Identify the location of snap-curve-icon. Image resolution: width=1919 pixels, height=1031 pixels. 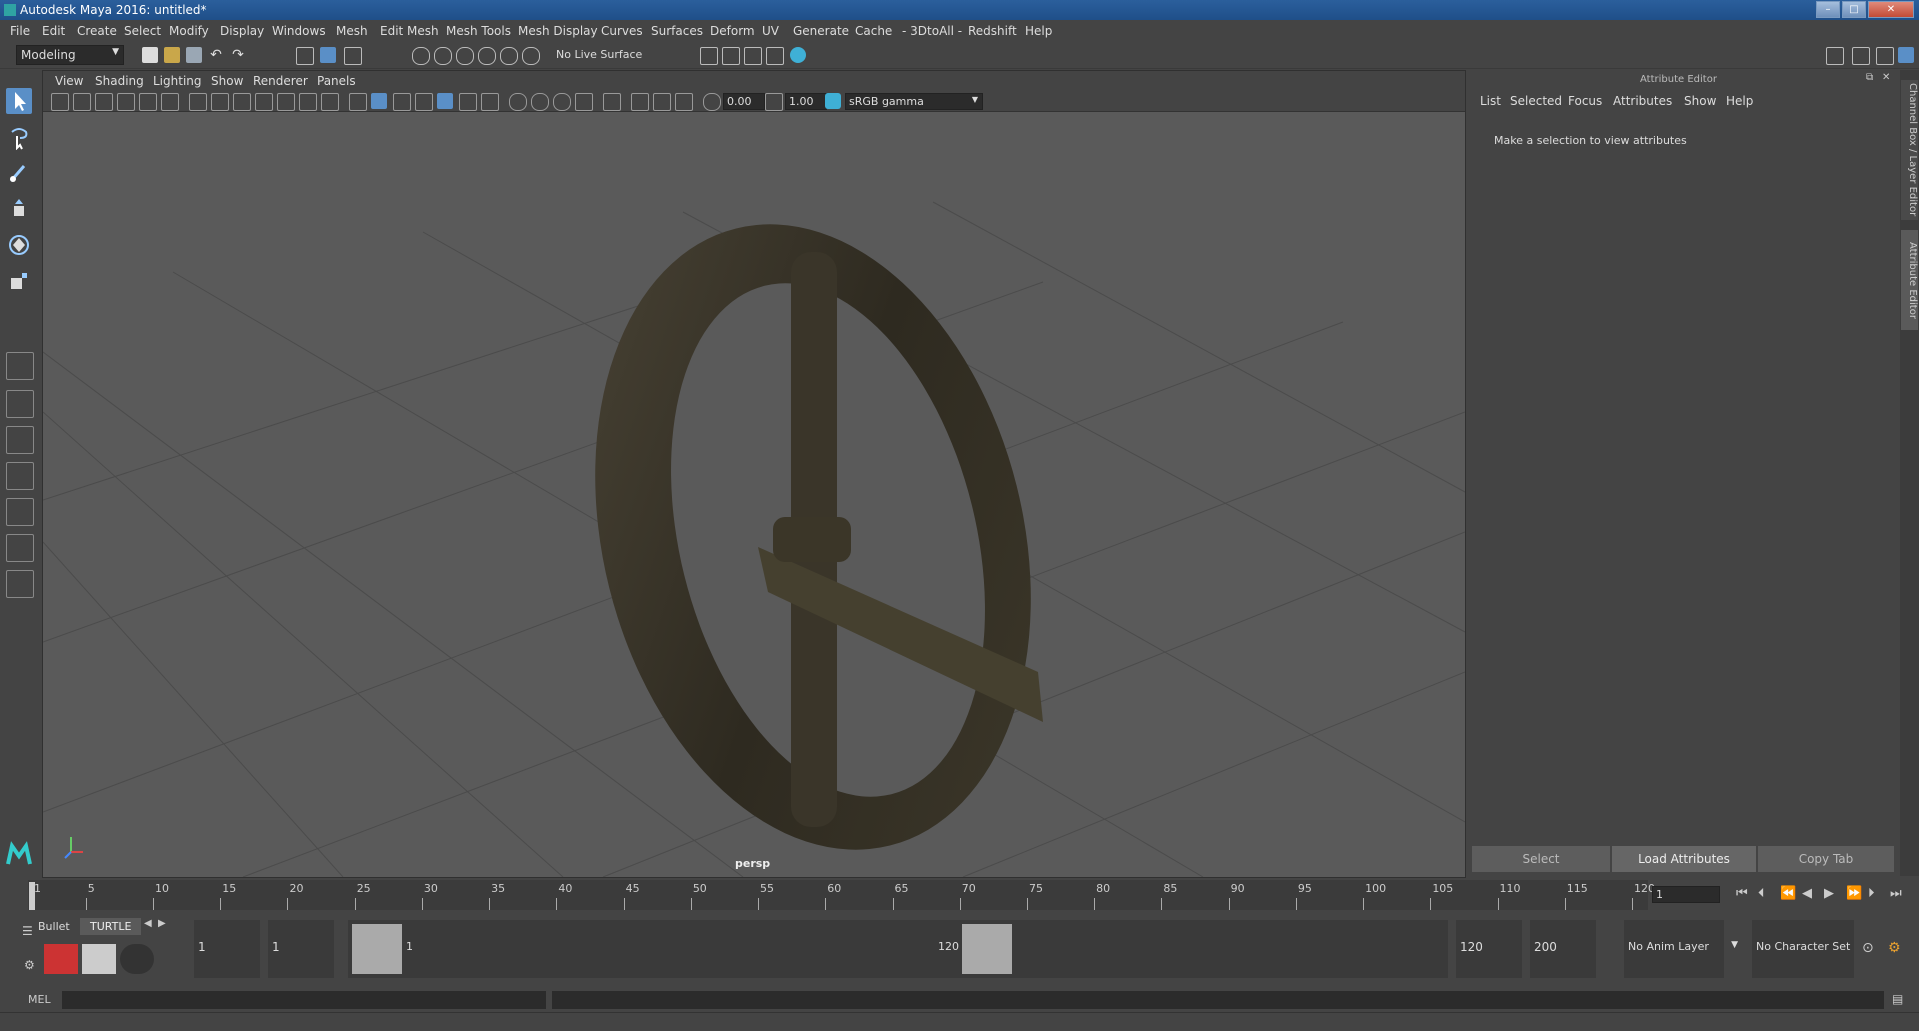
(443, 56).